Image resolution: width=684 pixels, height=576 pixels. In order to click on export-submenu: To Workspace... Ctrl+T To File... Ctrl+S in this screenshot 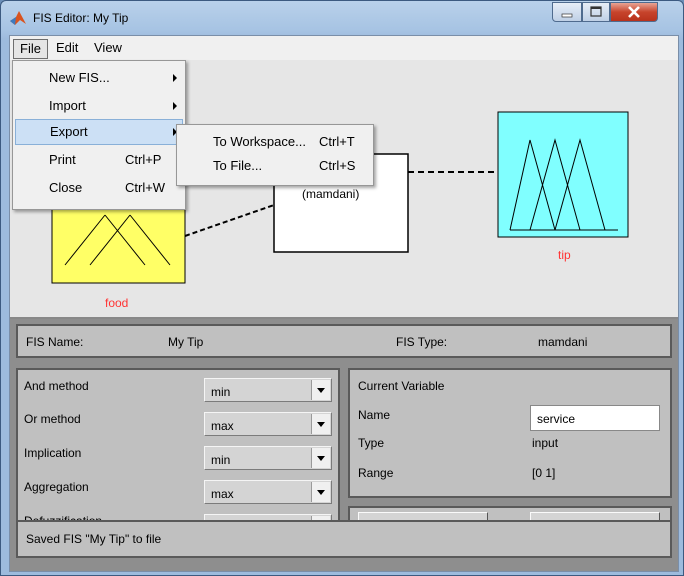, I will do `click(275, 155)`.